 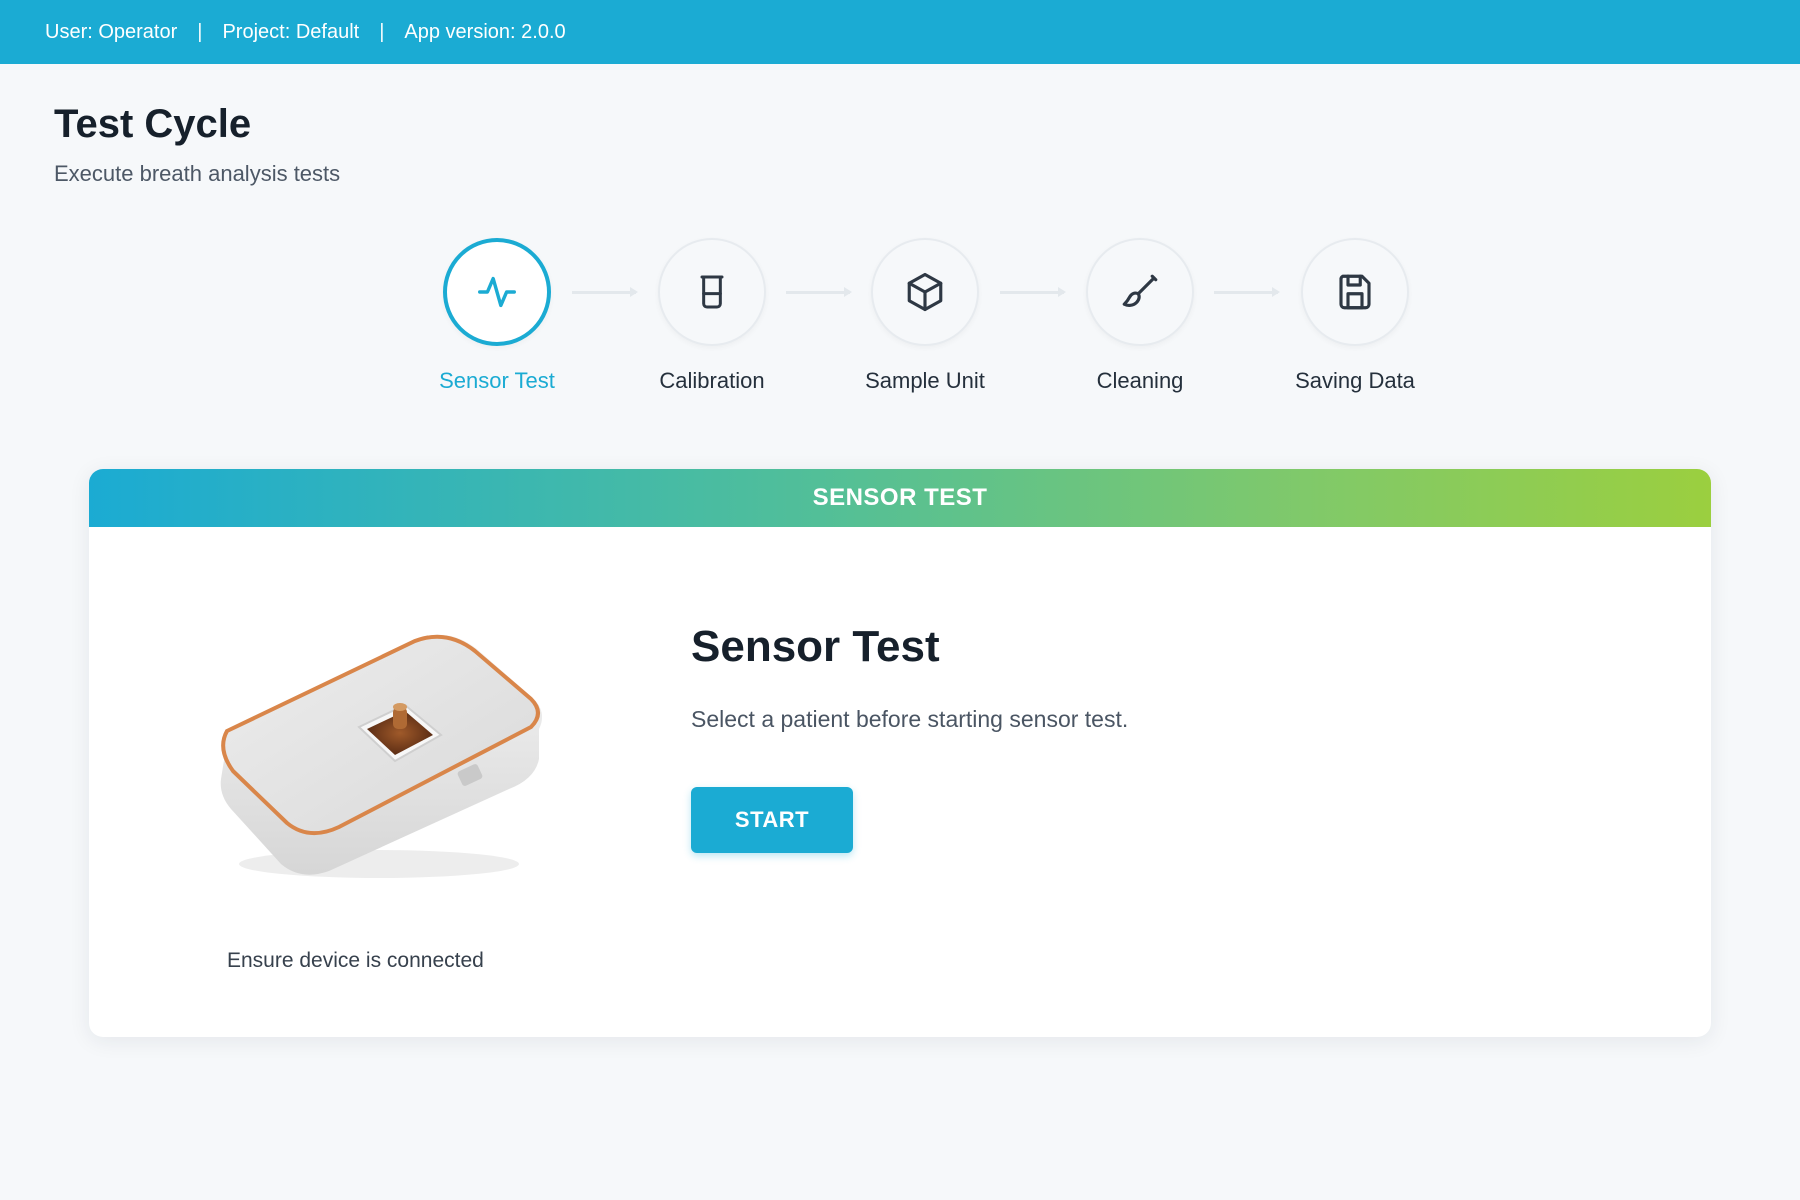 I want to click on step-sensor-test: Sensor Test, so click(x=497, y=316).